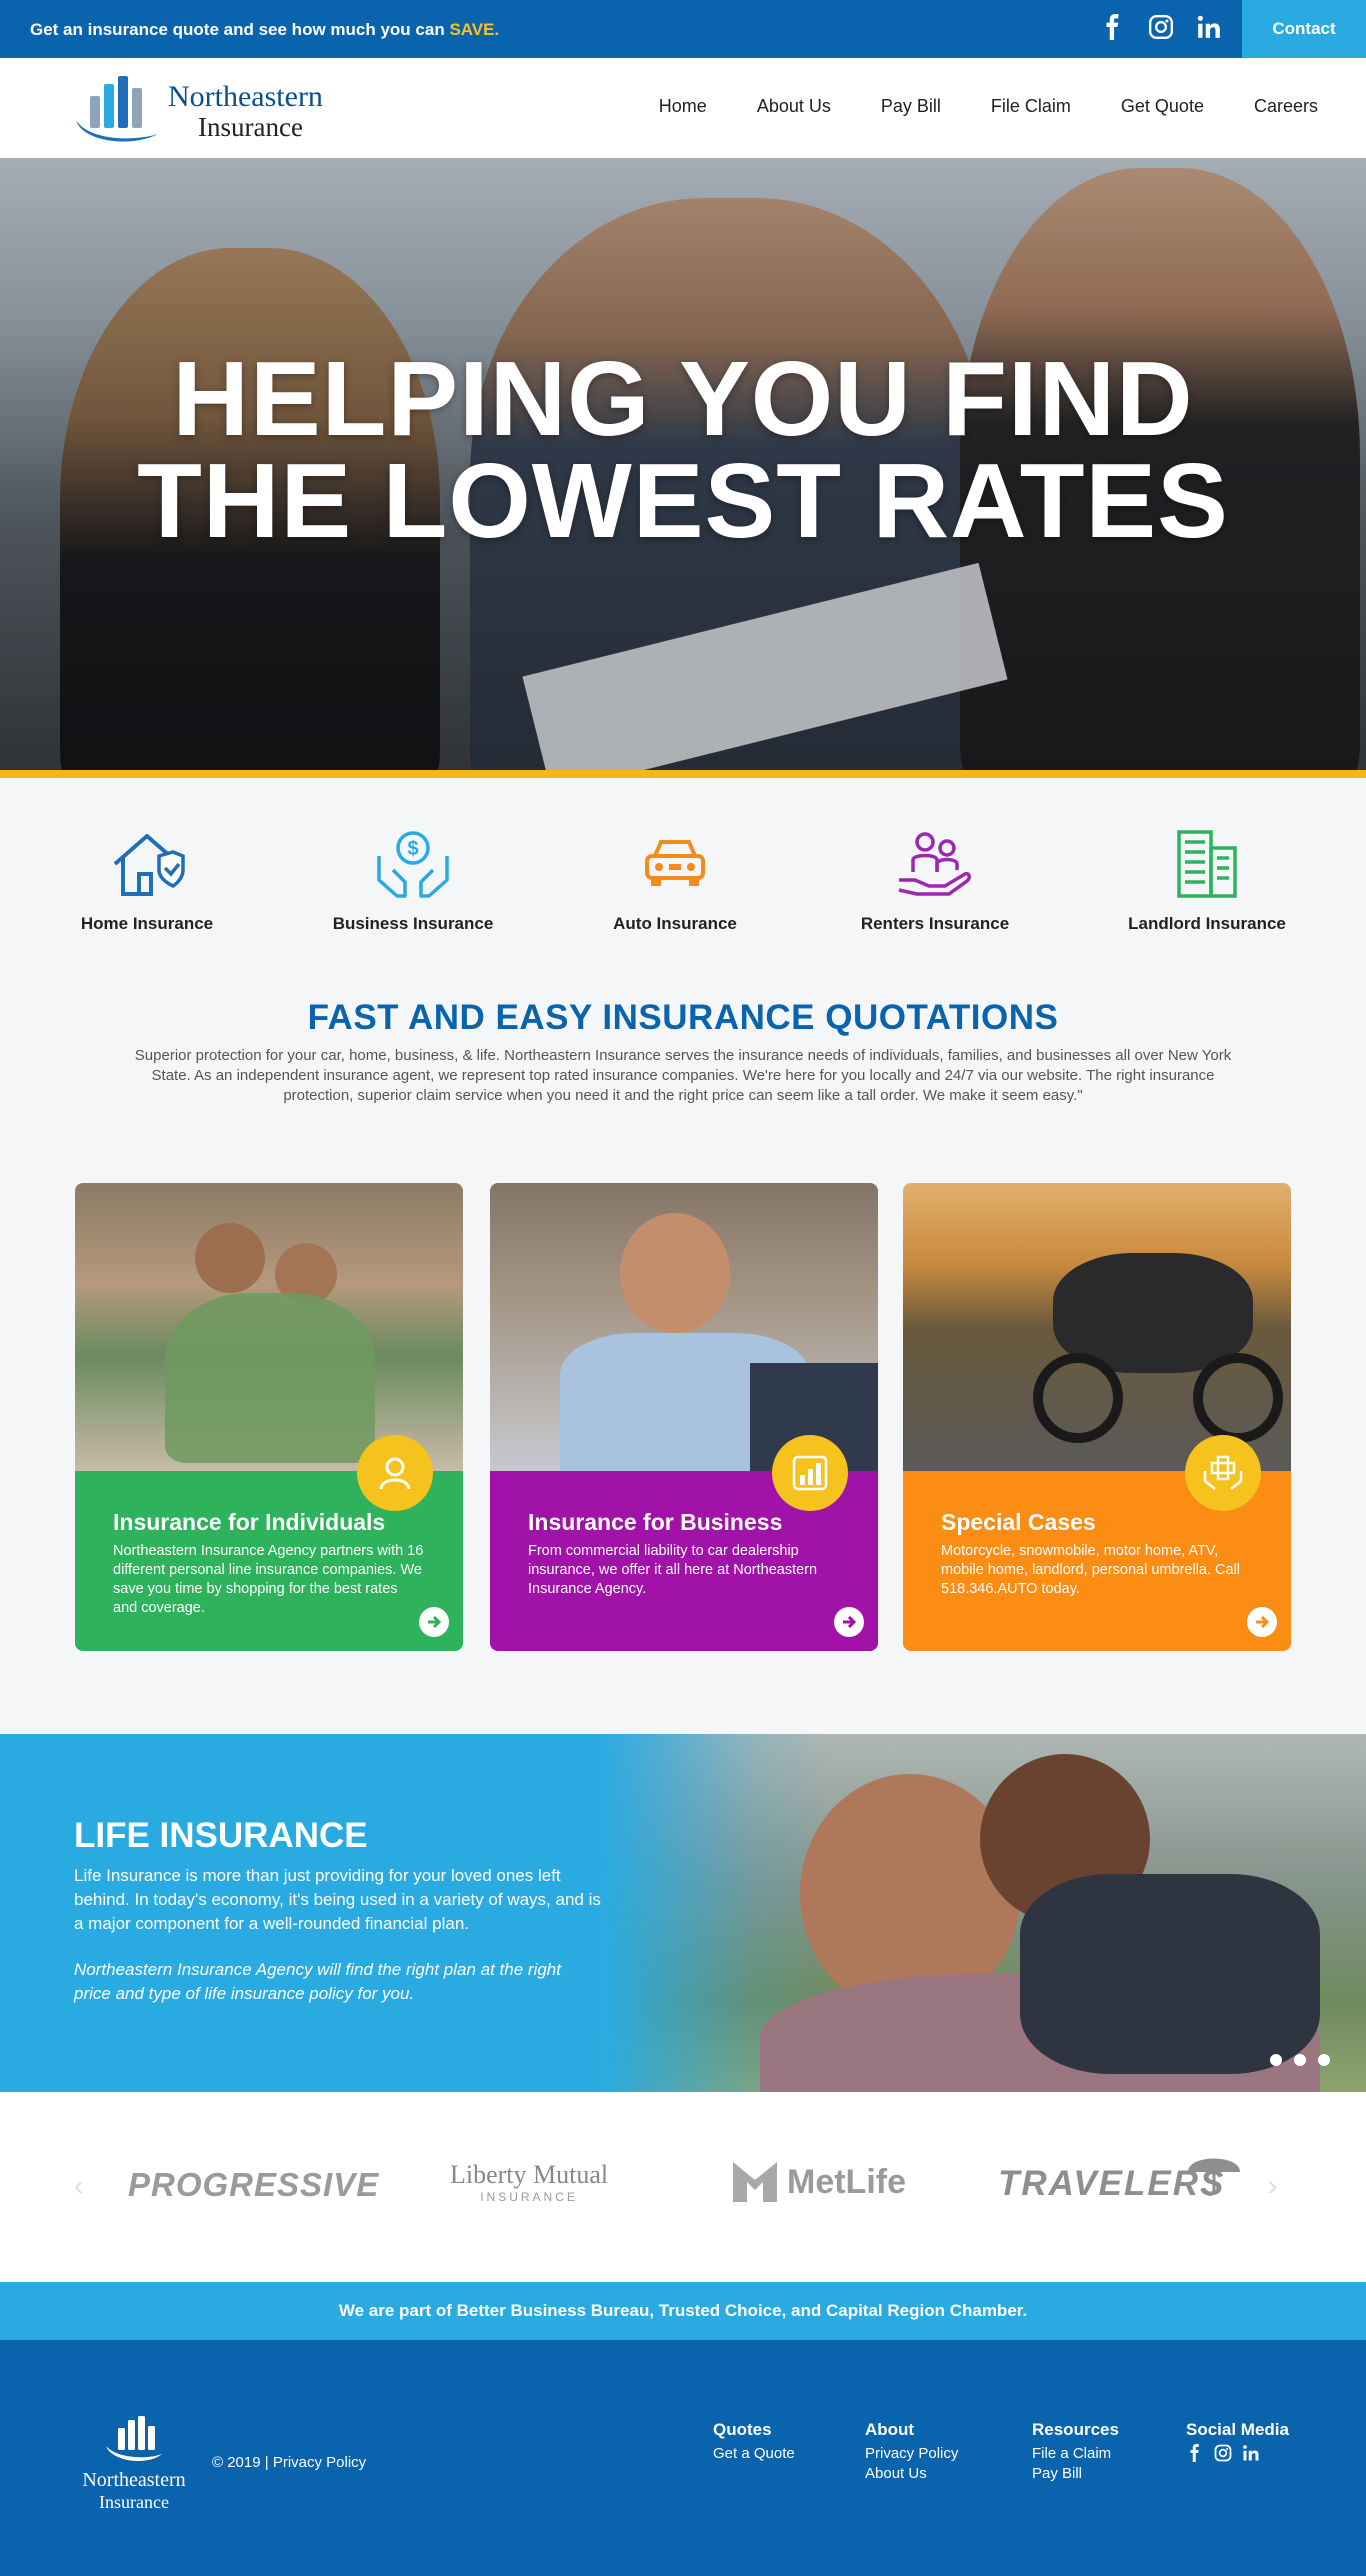 This screenshot has width=1366, height=2576. Describe the element at coordinates (1031, 106) in the screenshot. I see `nav-file-claim: File Claim` at that location.